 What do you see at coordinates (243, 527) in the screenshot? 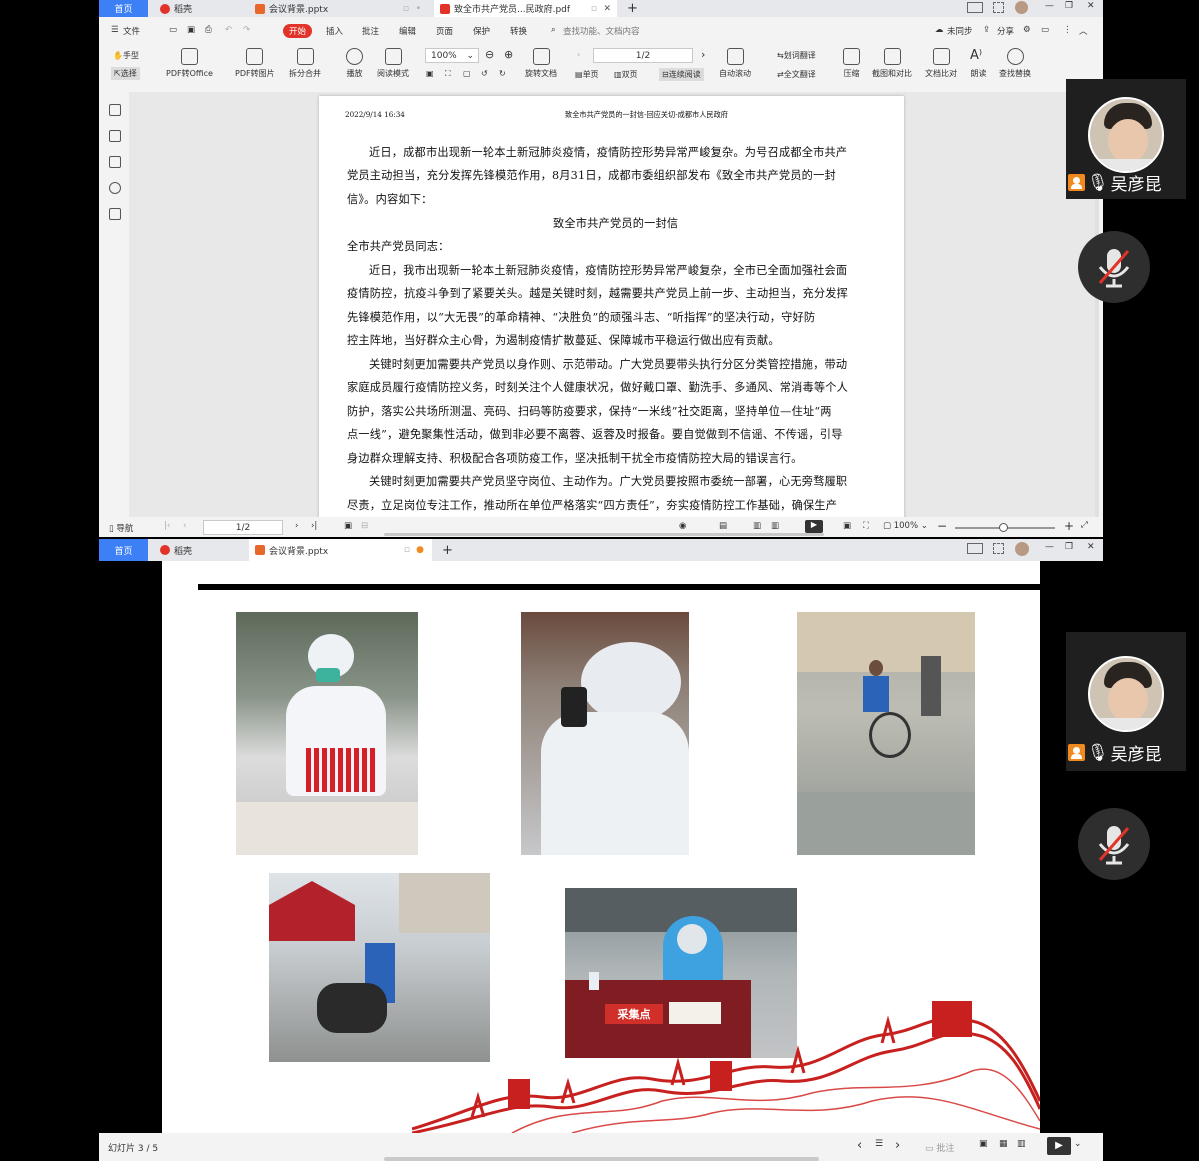
I see `status-page-input: 1/2` at bounding box center [243, 527].